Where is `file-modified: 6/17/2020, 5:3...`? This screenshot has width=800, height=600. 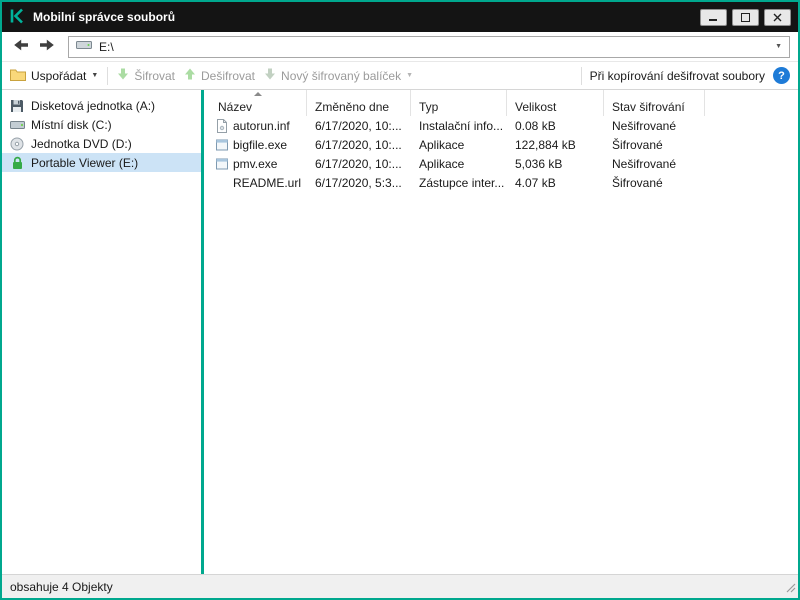
file-modified: 6/17/2020, 5:3... is located at coordinates (358, 182).